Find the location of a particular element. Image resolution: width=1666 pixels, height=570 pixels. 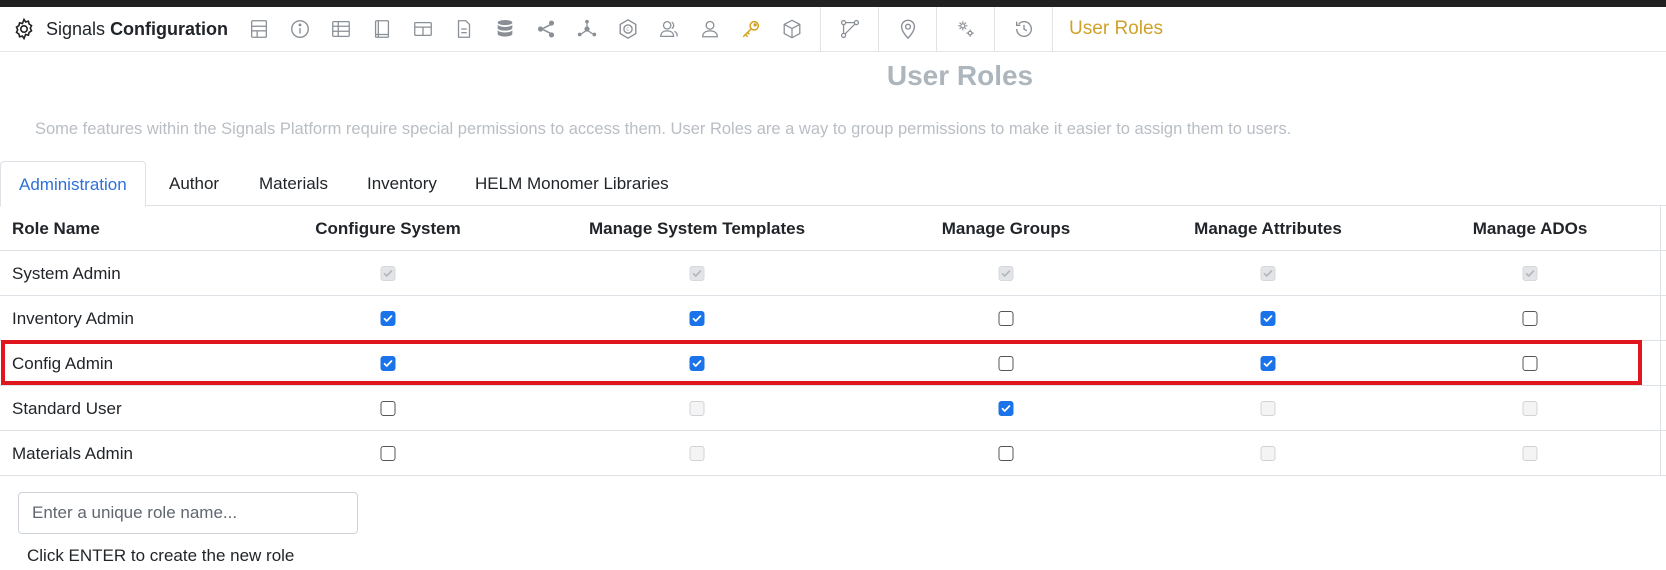

table-row: Config Admin is located at coordinates (833, 363).